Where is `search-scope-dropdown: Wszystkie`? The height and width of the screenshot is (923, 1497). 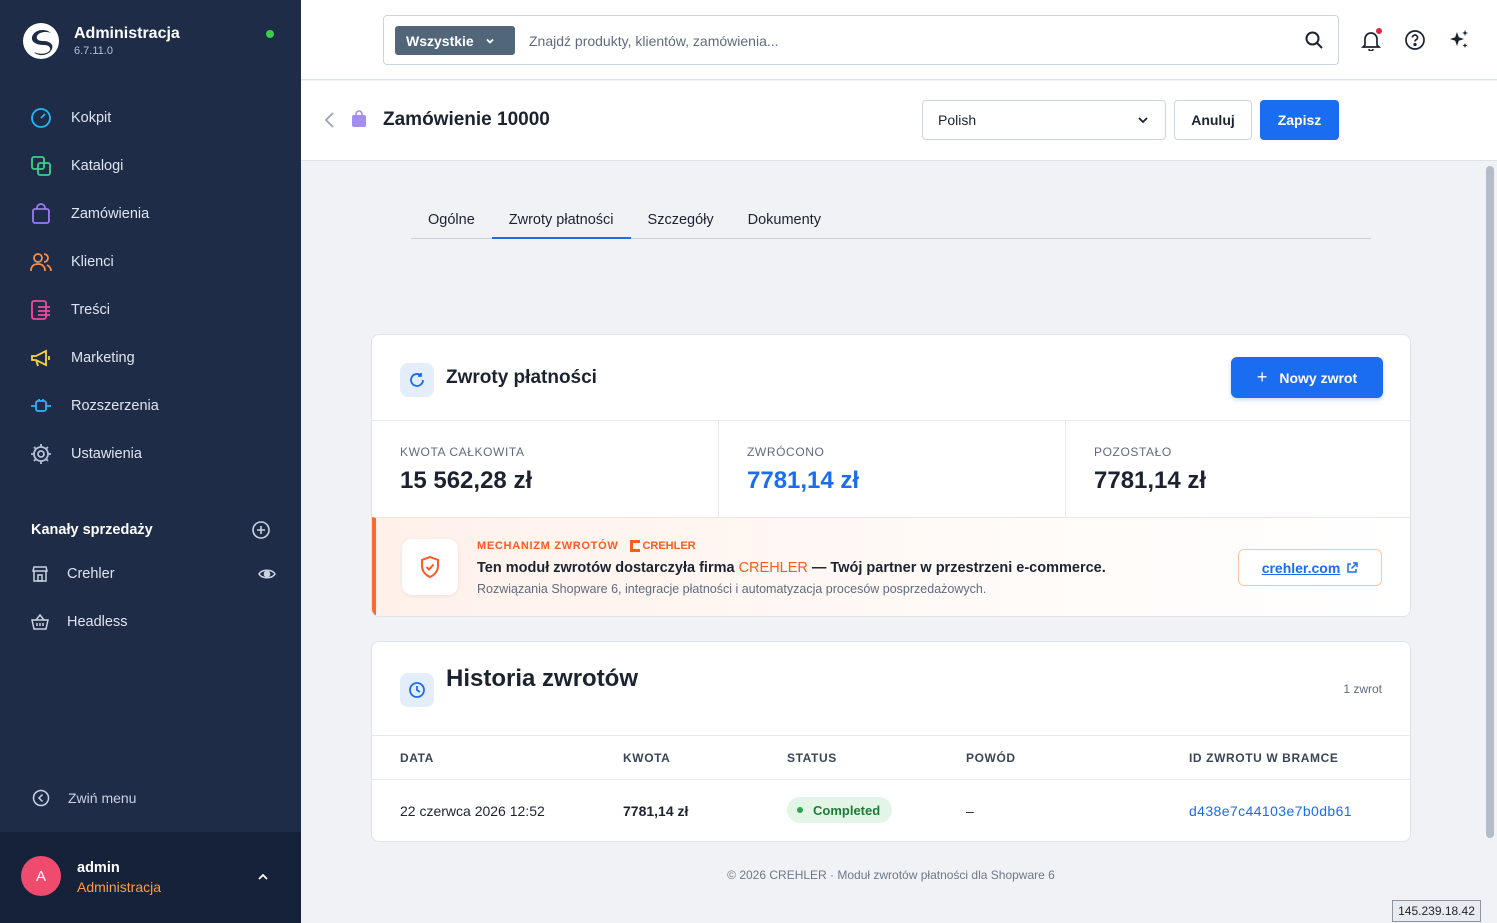 search-scope-dropdown: Wszystkie is located at coordinates (455, 40).